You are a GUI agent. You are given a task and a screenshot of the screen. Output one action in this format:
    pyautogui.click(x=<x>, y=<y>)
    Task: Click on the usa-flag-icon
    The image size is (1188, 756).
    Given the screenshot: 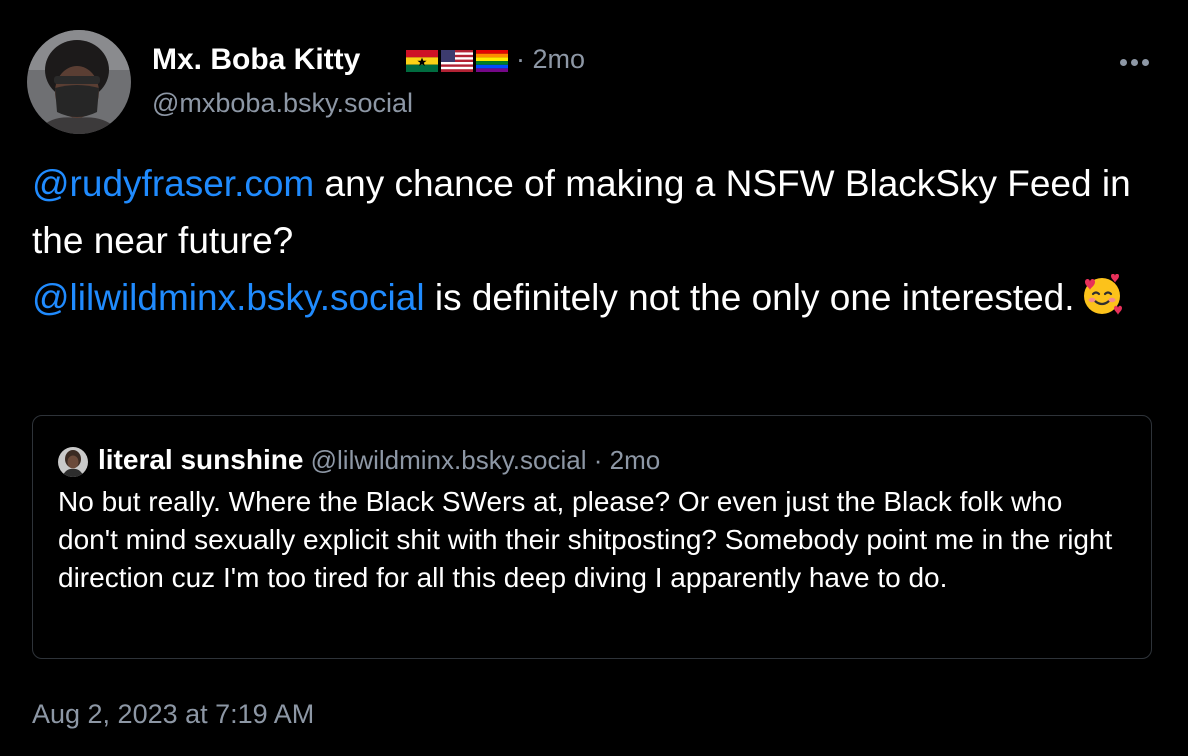 What is the action you would take?
    pyautogui.click(x=457, y=61)
    